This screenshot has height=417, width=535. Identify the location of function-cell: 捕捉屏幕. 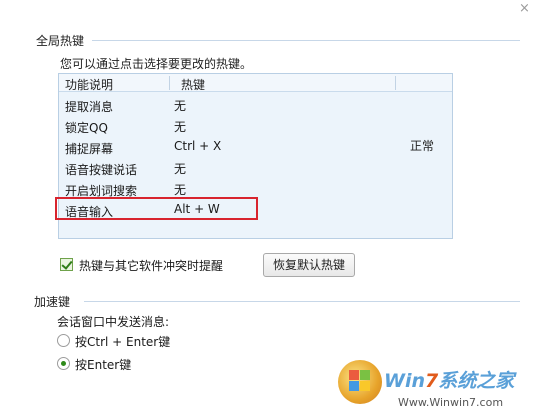
(89, 149).